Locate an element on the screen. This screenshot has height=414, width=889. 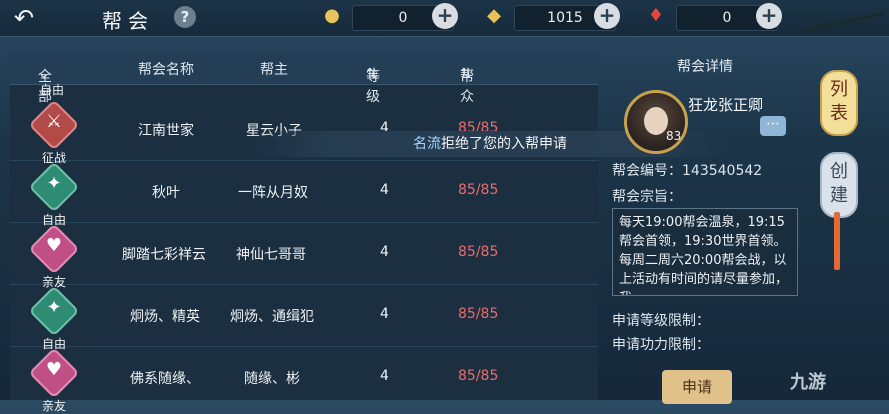
guild-name: 佛系随缘、 is located at coordinates (165, 379).